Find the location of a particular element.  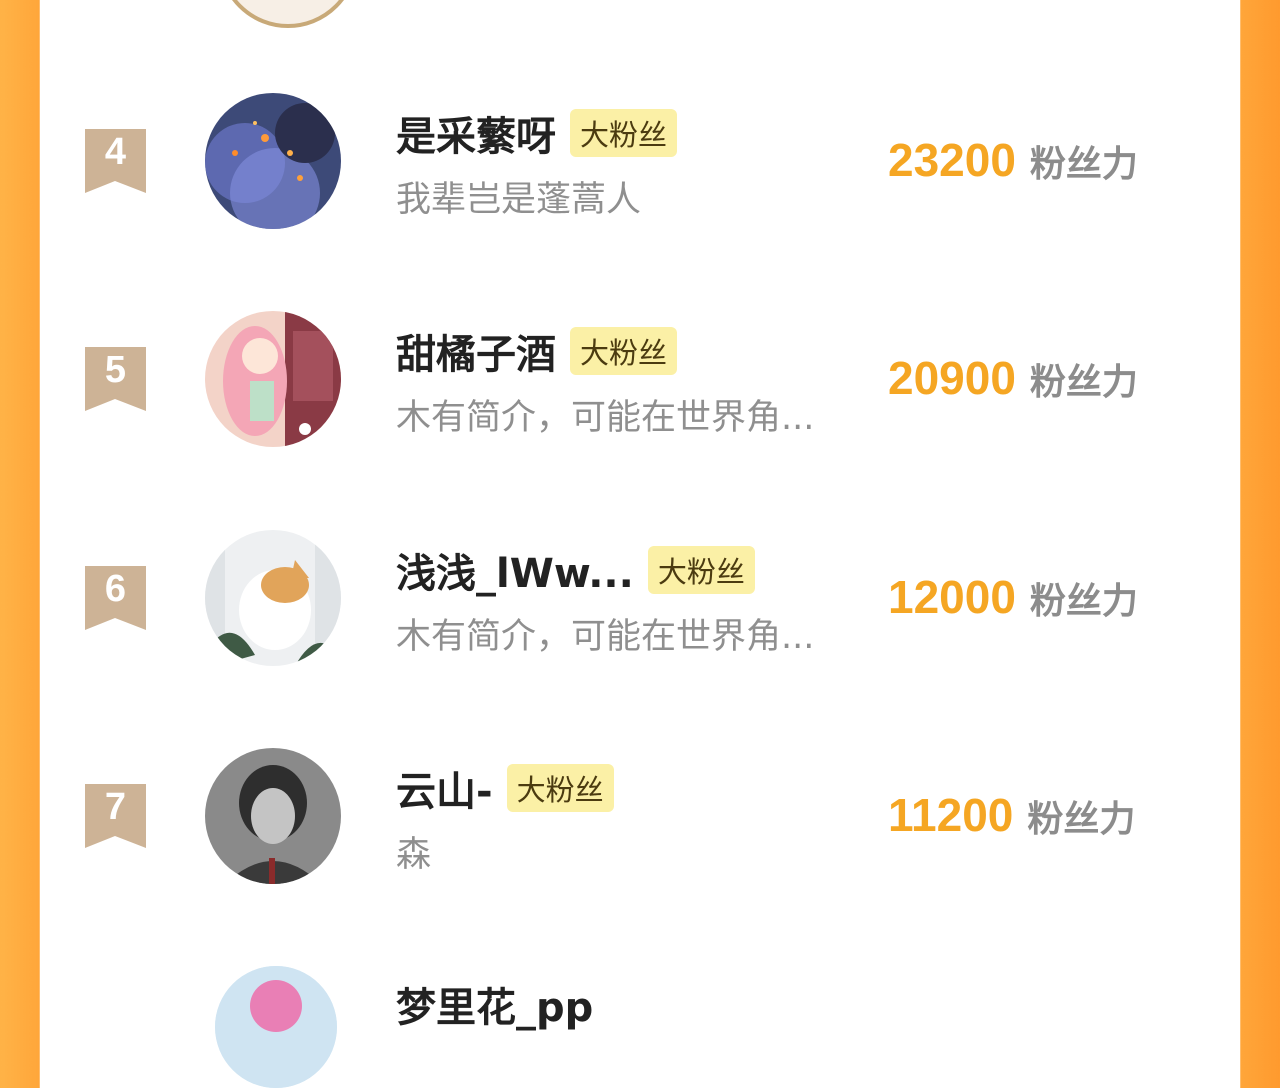

rank-badge: 4 is located at coordinates (115, 161).